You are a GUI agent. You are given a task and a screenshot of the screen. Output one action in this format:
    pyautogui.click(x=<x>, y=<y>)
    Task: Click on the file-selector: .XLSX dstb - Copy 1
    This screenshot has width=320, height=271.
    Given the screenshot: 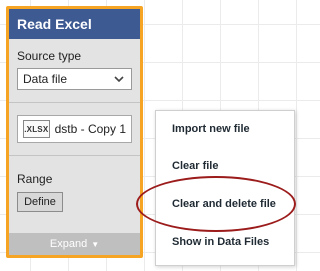 What is the action you would take?
    pyautogui.click(x=74, y=129)
    